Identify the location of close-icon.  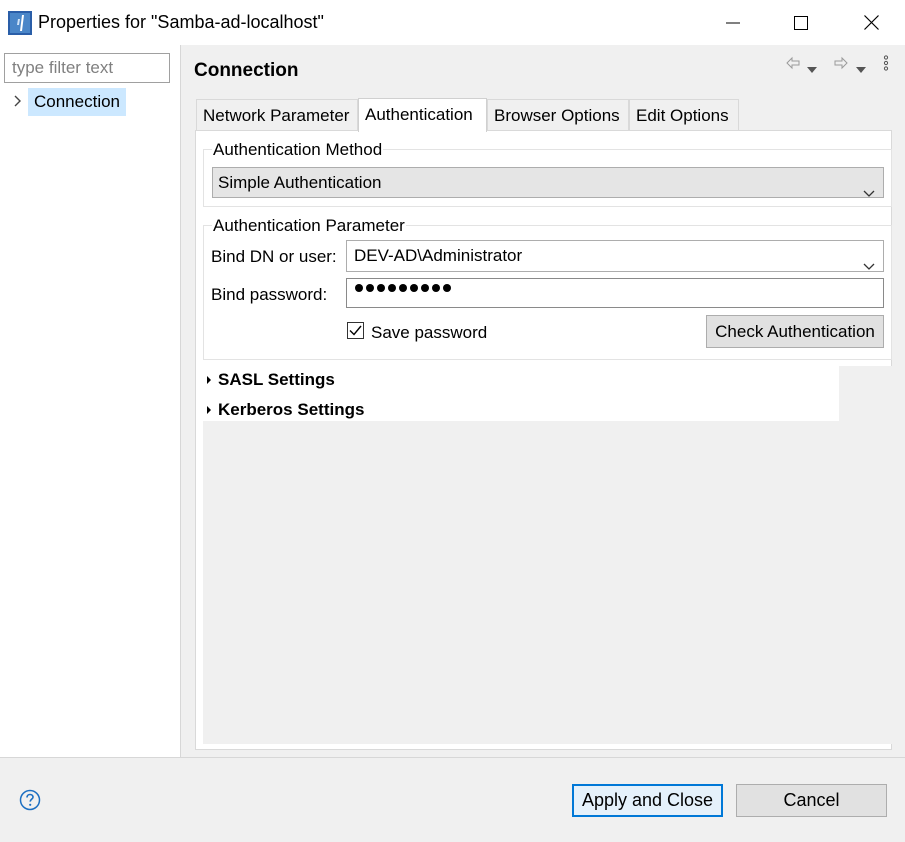
(871, 22).